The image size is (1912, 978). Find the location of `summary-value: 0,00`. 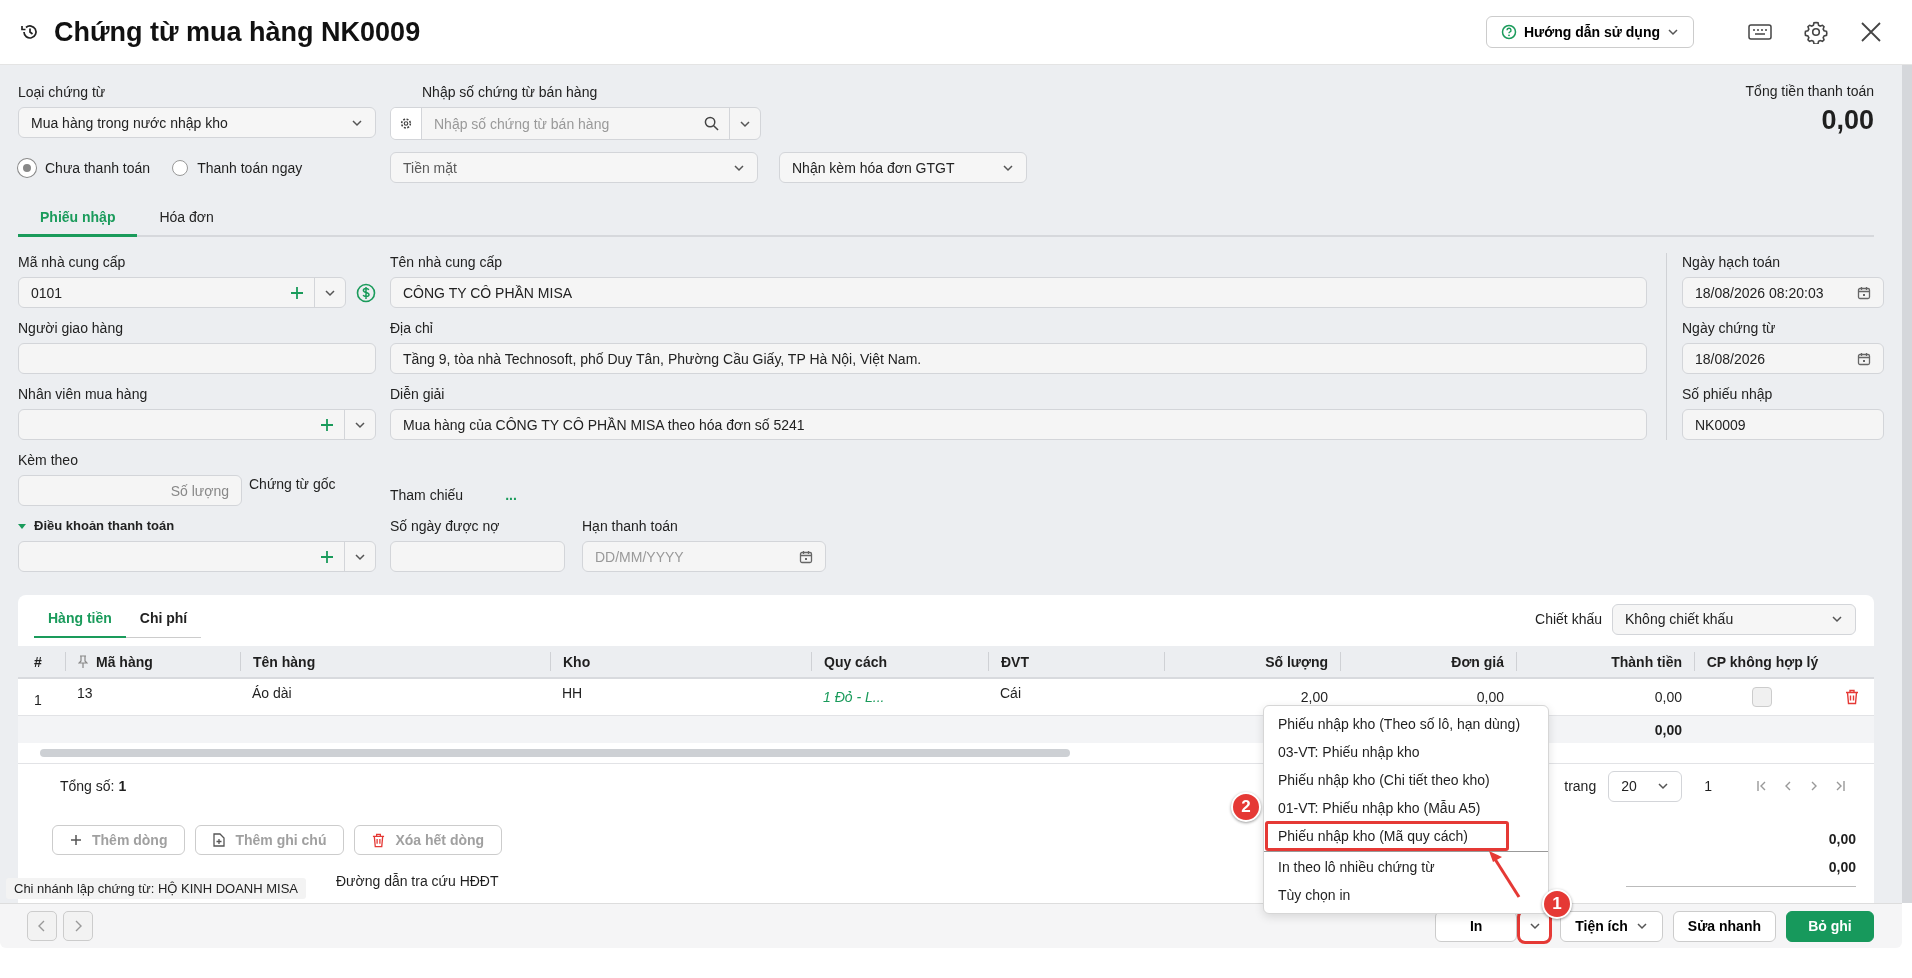

summary-value: 0,00 is located at coordinates (1842, 867).